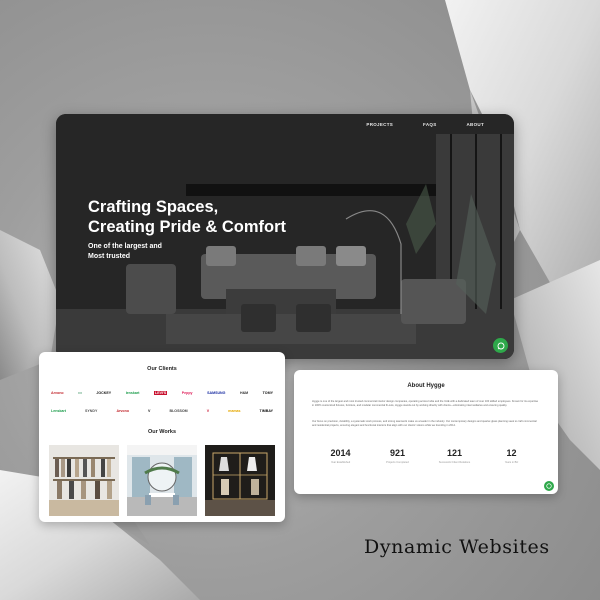  What do you see at coordinates (178, 411) in the screenshot?
I see `client-logo: BLOSSOM` at bounding box center [178, 411].